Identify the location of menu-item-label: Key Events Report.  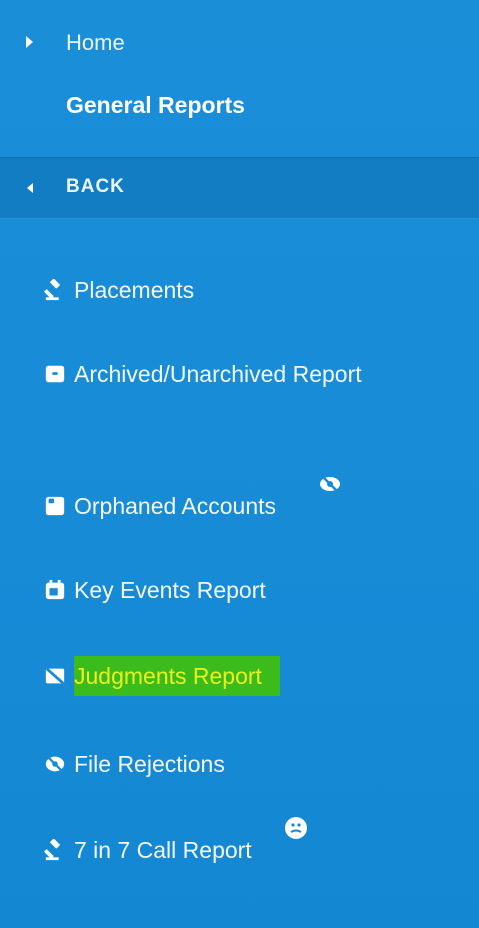
(170, 590).